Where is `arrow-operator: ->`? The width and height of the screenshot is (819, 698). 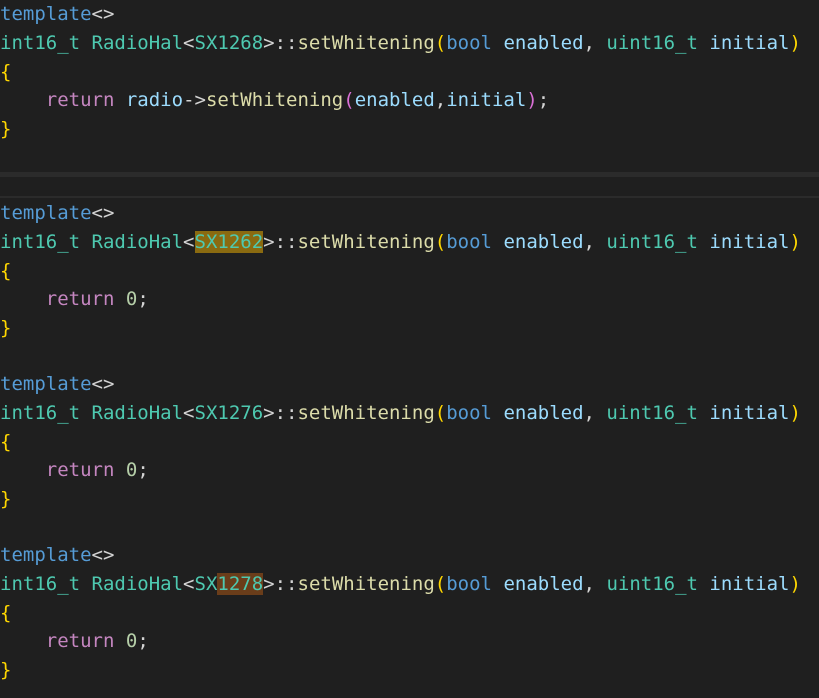 arrow-operator: -> is located at coordinates (194, 100).